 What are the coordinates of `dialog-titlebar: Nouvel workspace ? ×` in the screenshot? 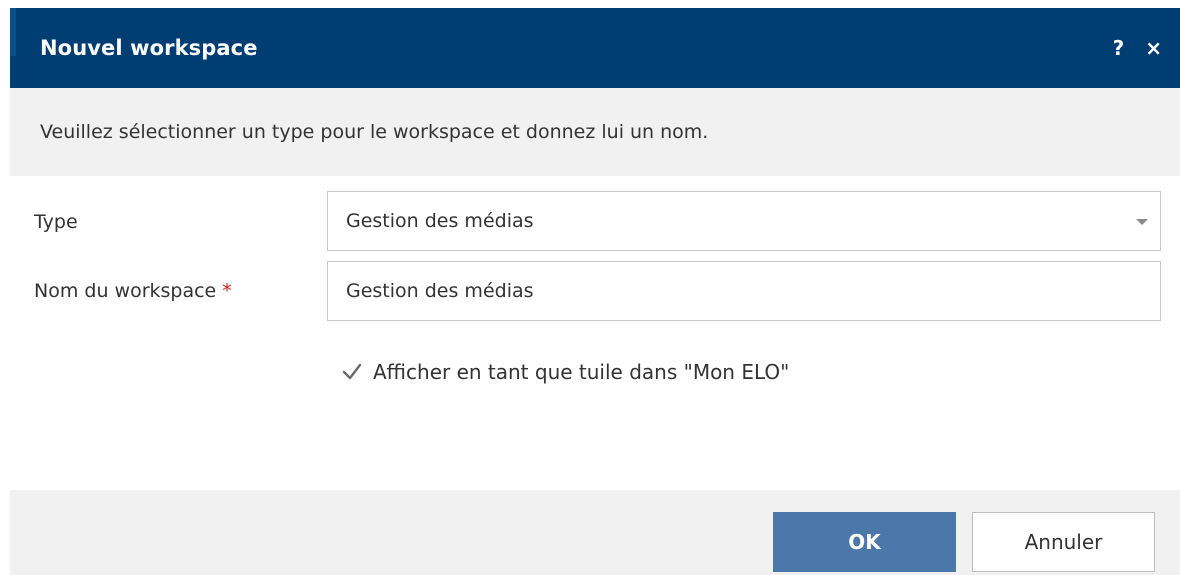 It's located at (595, 48).